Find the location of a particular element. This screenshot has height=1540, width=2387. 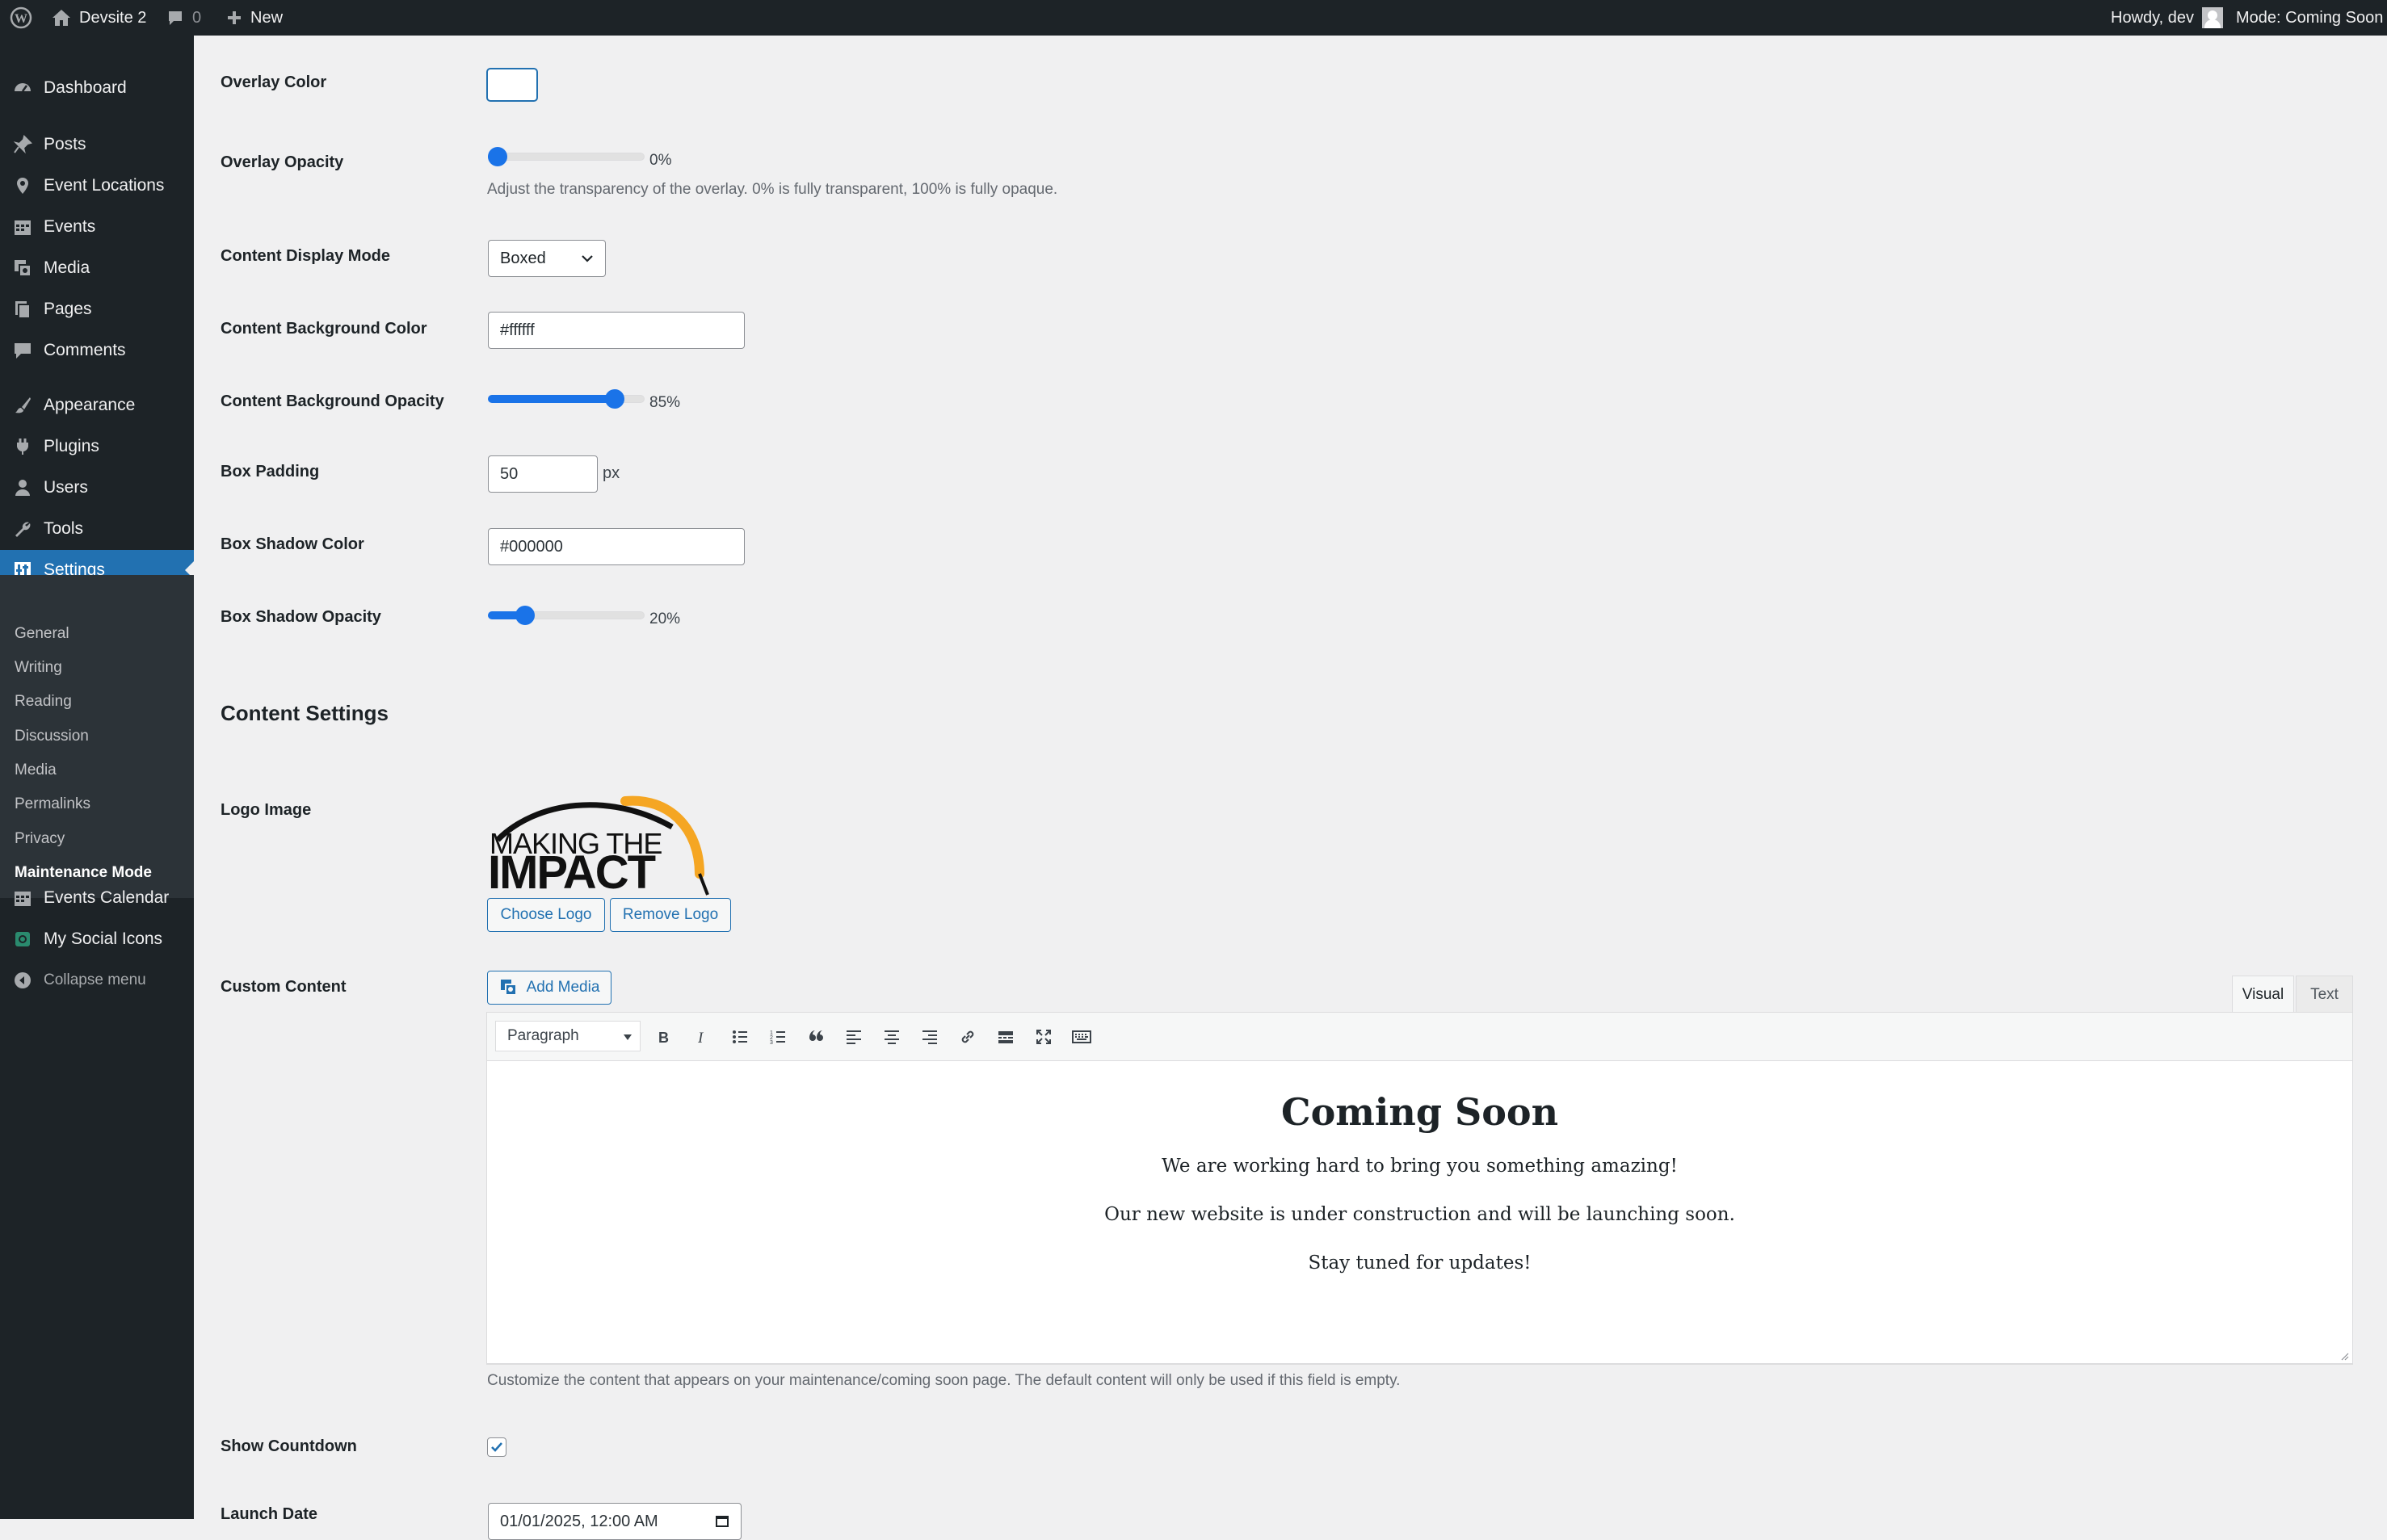

comments-link: 0 is located at coordinates (183, 18).